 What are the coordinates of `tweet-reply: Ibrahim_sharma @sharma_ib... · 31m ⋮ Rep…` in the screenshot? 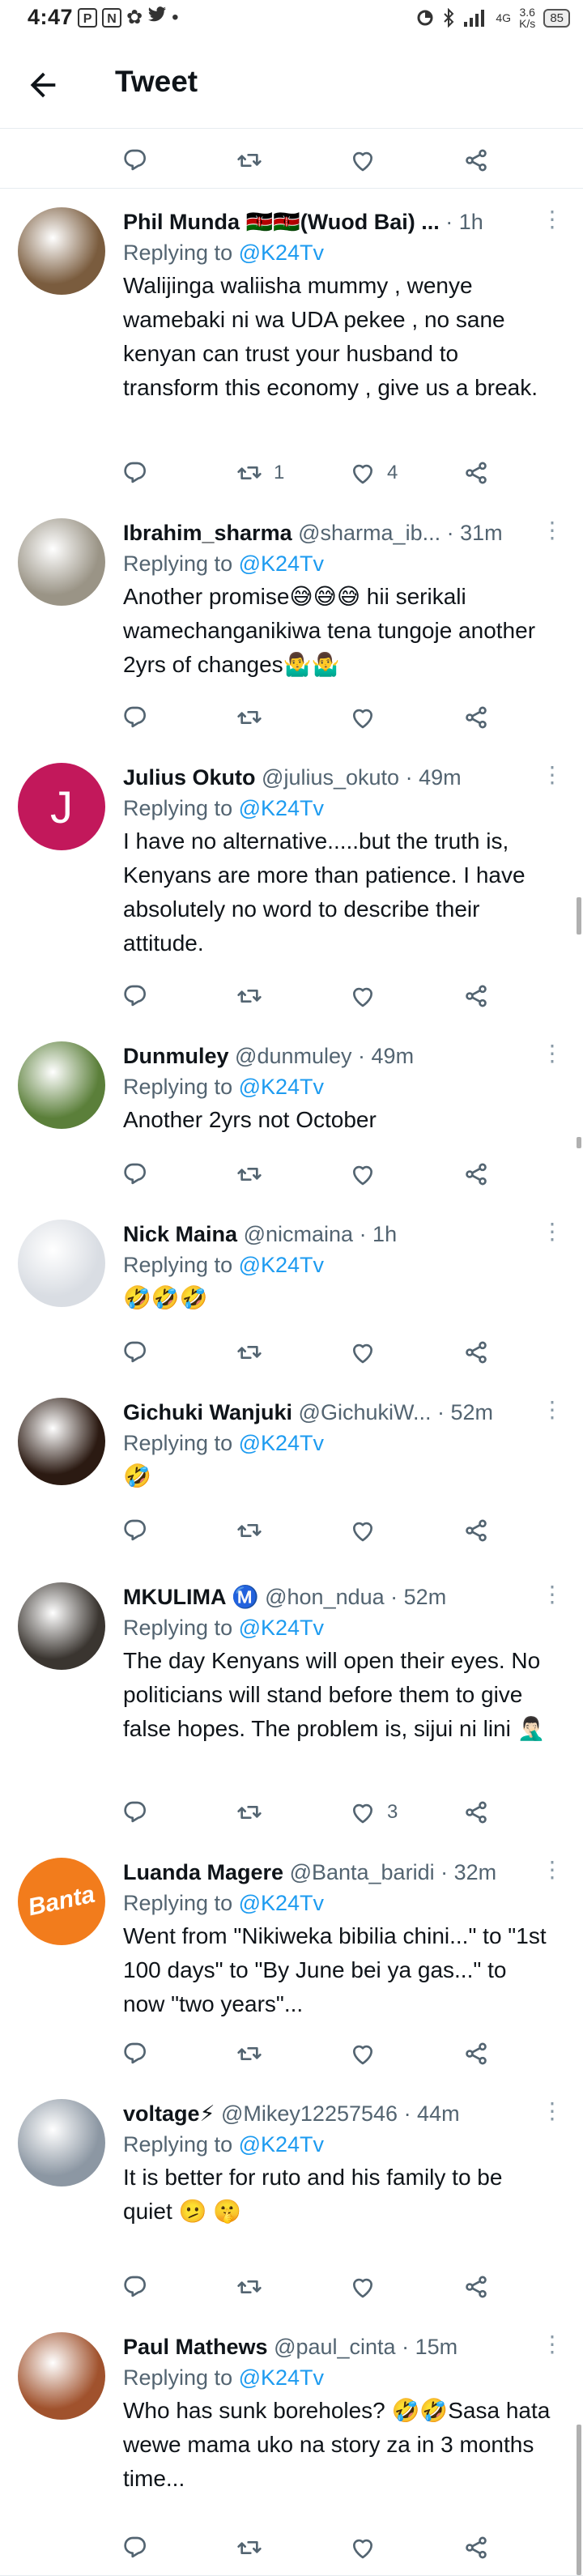 It's located at (291, 623).